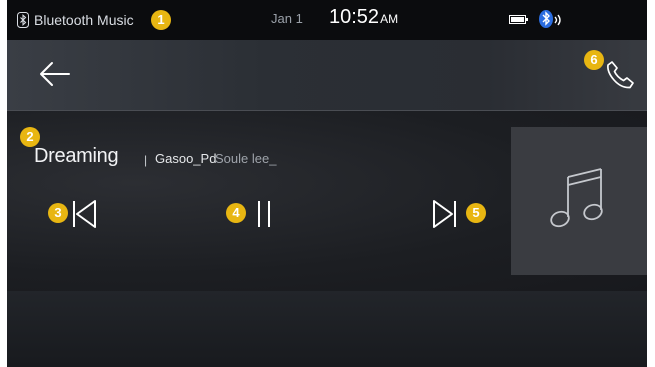 This screenshot has height=367, width=655. Describe the element at coordinates (620, 75) in the screenshot. I see `phone-icon` at that location.